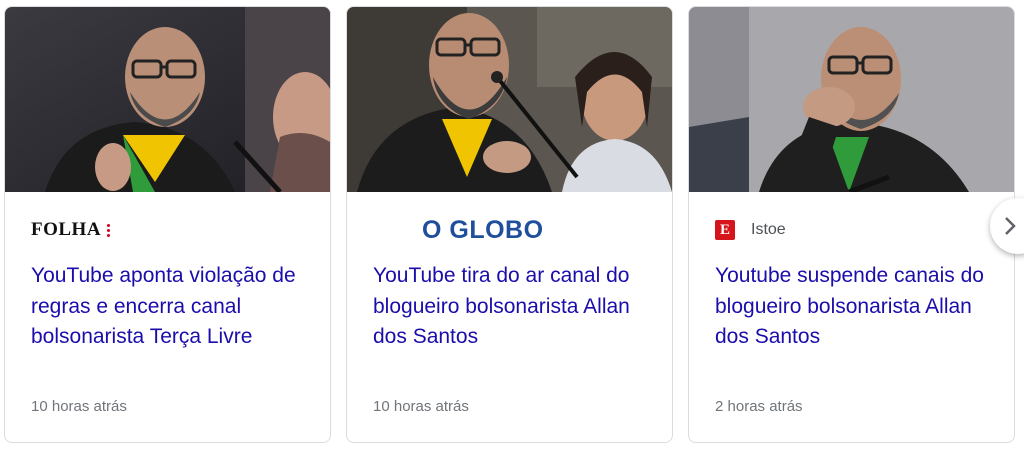 This screenshot has width=1024, height=451. I want to click on source-logo-folha: FOLHA, so click(71, 230).